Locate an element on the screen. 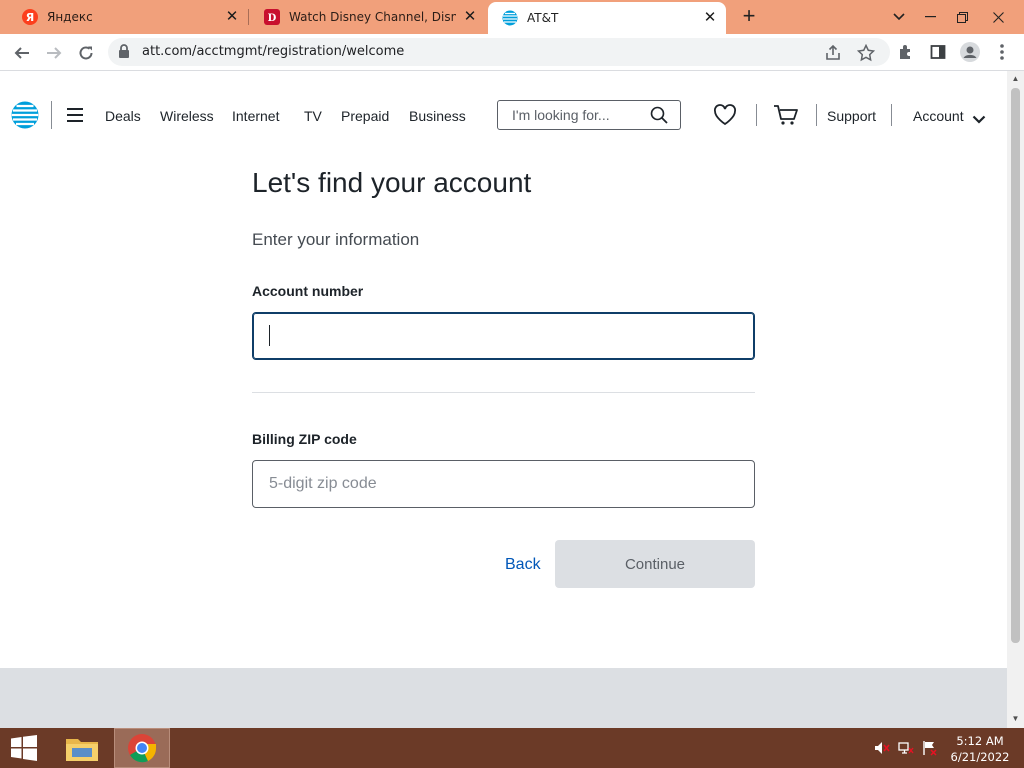  tab-title: Watch Disney Channel, Disney Ju is located at coordinates (372, 17).